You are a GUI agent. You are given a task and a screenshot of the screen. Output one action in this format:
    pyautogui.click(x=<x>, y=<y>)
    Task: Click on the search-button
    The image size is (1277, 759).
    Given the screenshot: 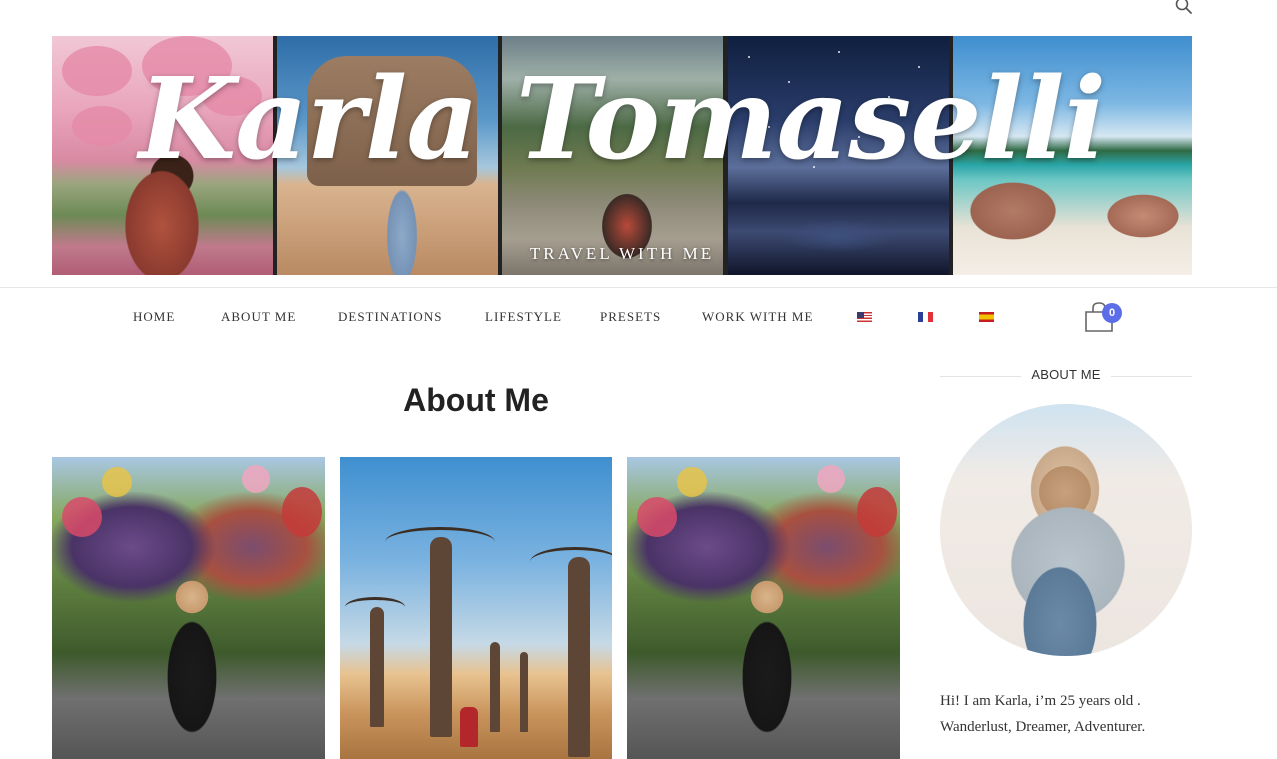 What is the action you would take?
    pyautogui.click(x=1184, y=8)
    